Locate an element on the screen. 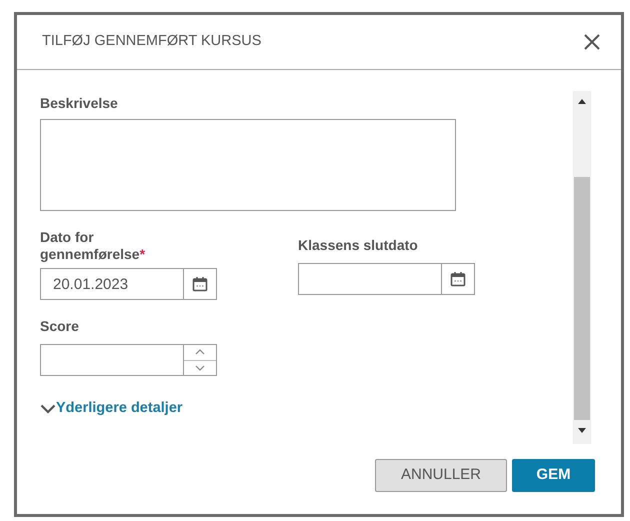 The width and height of the screenshot is (630, 521). field-label: Beskrivelse is located at coordinates (79, 103).